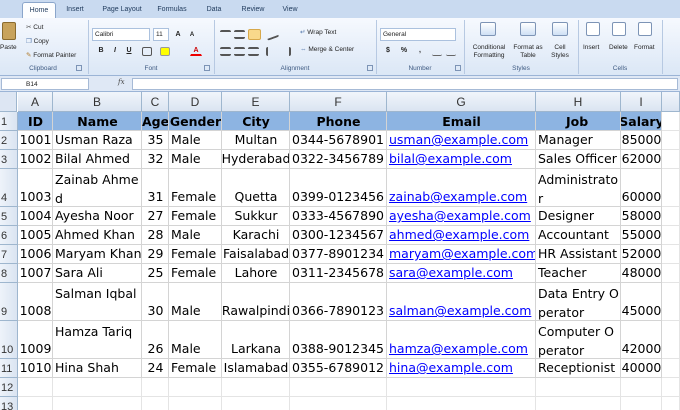 Image resolution: width=680 pixels, height=410 pixels. Describe the element at coordinates (239, 34) in the screenshot. I see `align-middle-icon` at that location.